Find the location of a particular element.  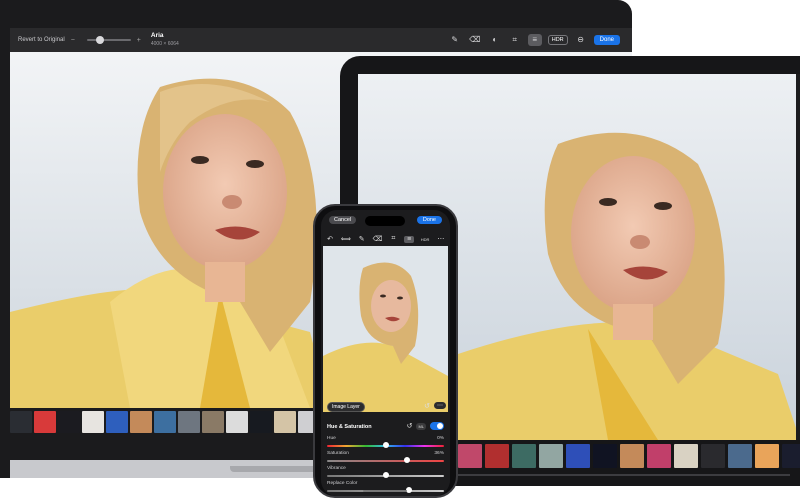

layer-bar: Image Layer ↺ ⋯ is located at coordinates (385, 407).